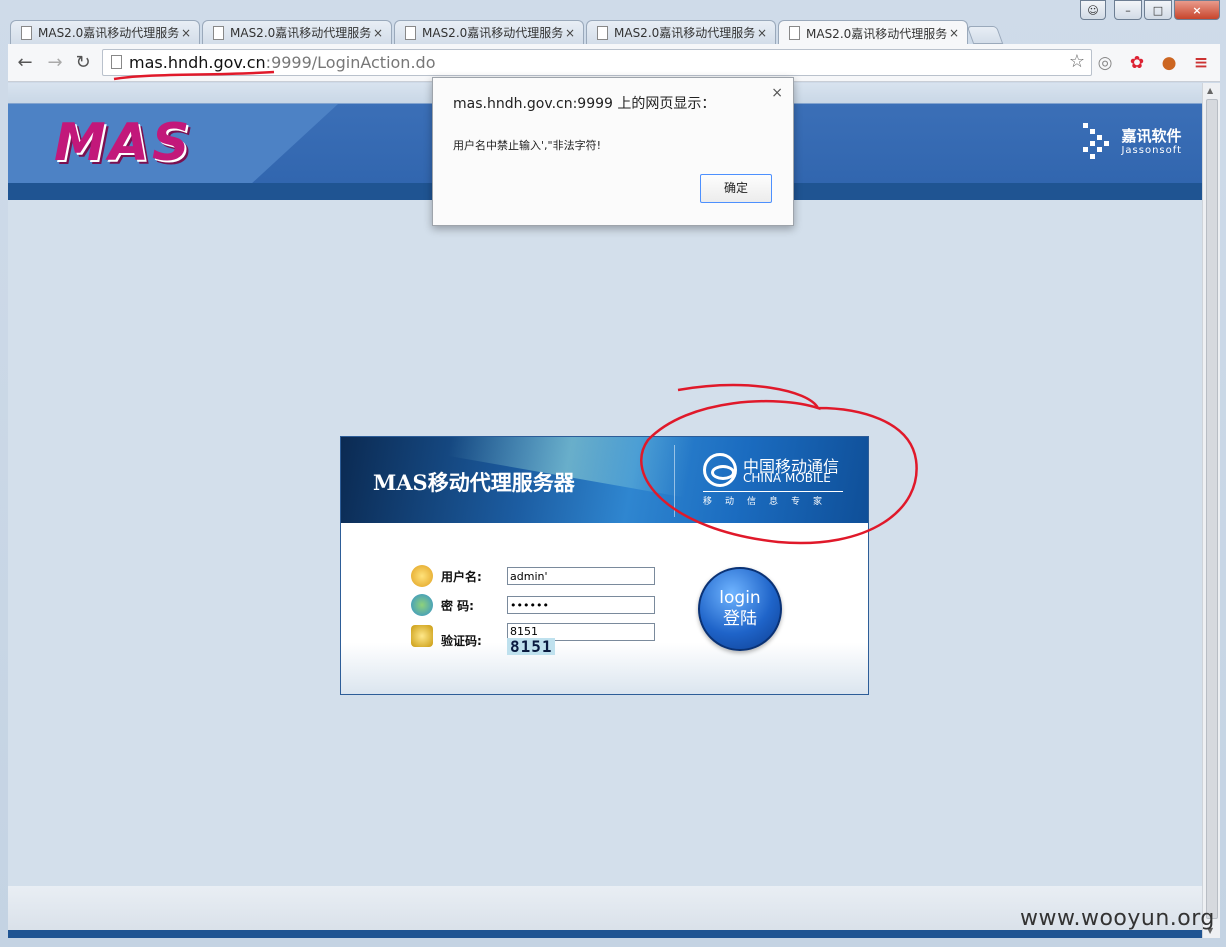 Image resolution: width=1226 pixels, height=947 pixels. What do you see at coordinates (461, 641) in the screenshot?
I see `captcha-label: 验证码:` at bounding box center [461, 641].